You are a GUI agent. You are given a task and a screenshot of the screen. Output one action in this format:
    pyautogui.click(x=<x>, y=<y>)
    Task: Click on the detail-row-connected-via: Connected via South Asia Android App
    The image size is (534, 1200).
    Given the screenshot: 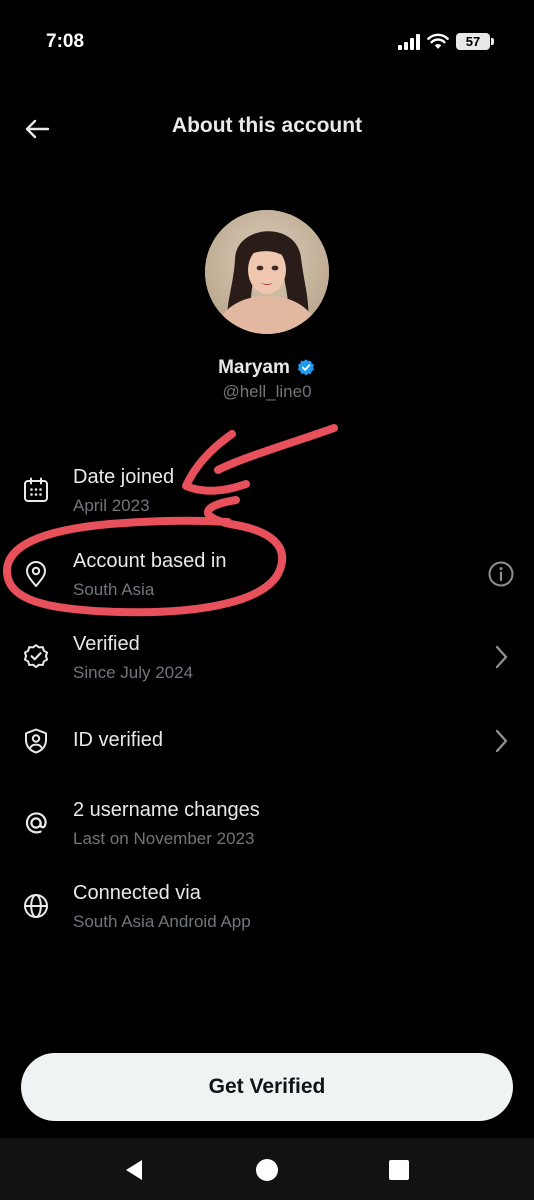 What is the action you would take?
    pyautogui.click(x=267, y=912)
    